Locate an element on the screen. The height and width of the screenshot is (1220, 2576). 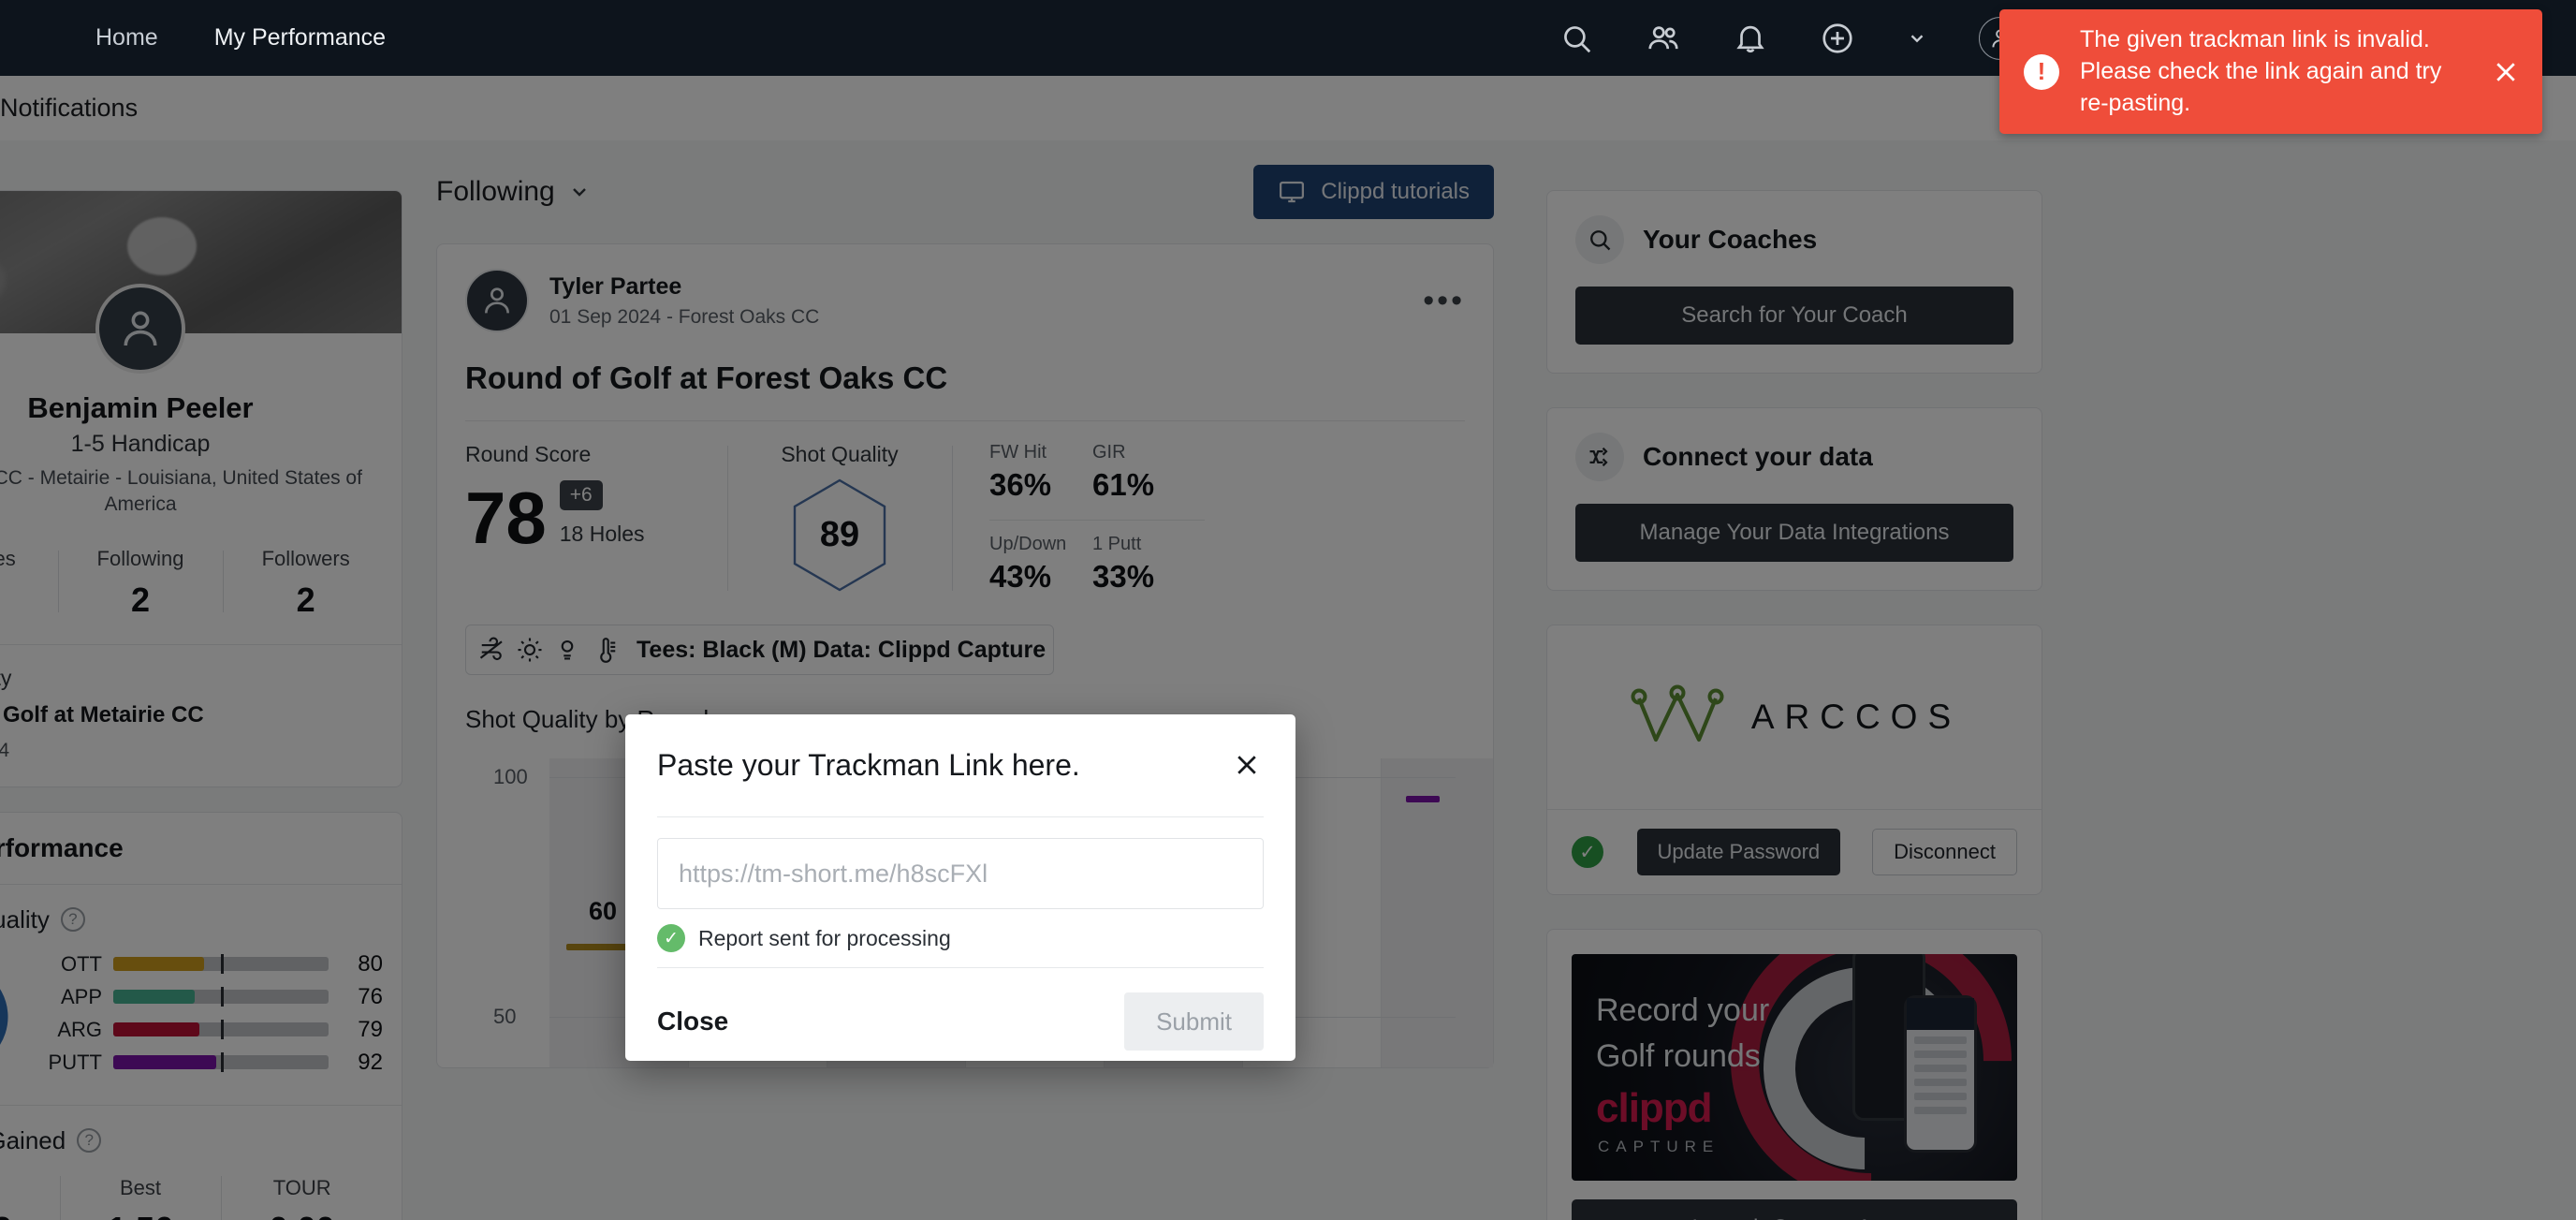
plus-circle-icon is located at coordinates (1837, 38).